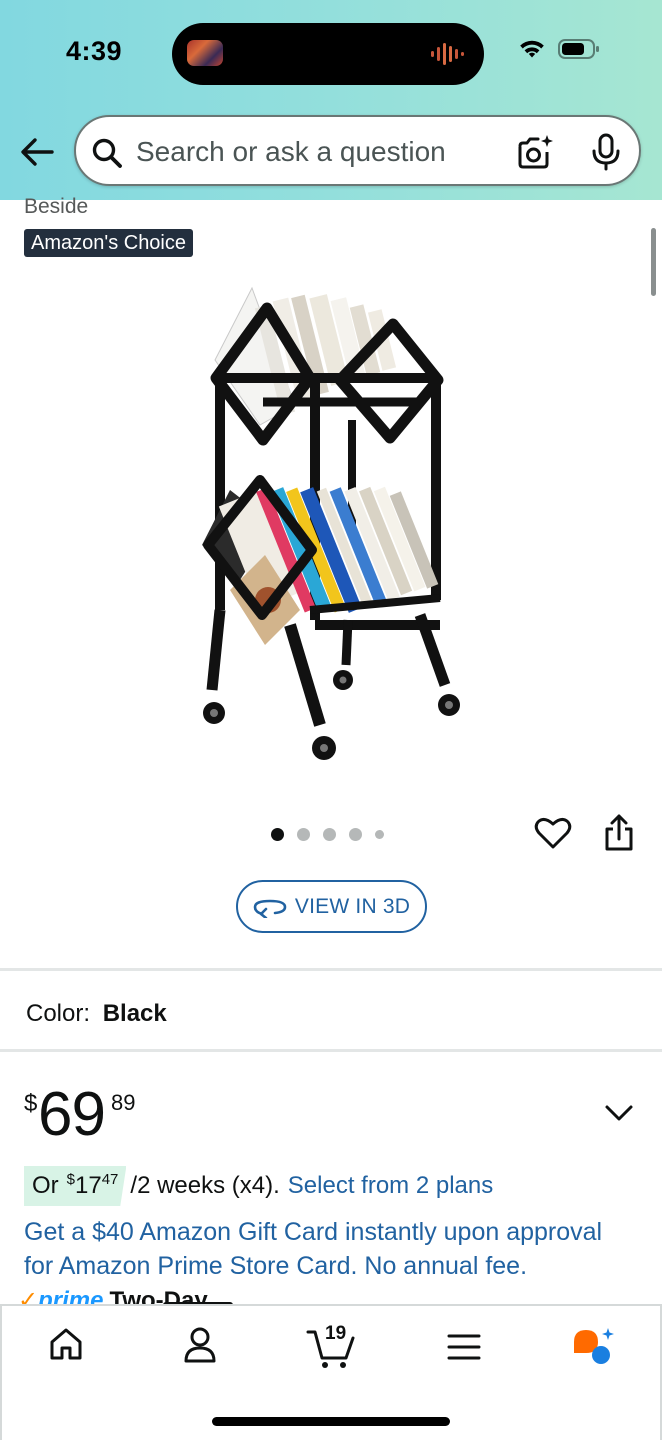 The height and width of the screenshot is (1440, 662). Describe the element at coordinates (94, 51) in the screenshot. I see `status-time: 4:39` at that location.